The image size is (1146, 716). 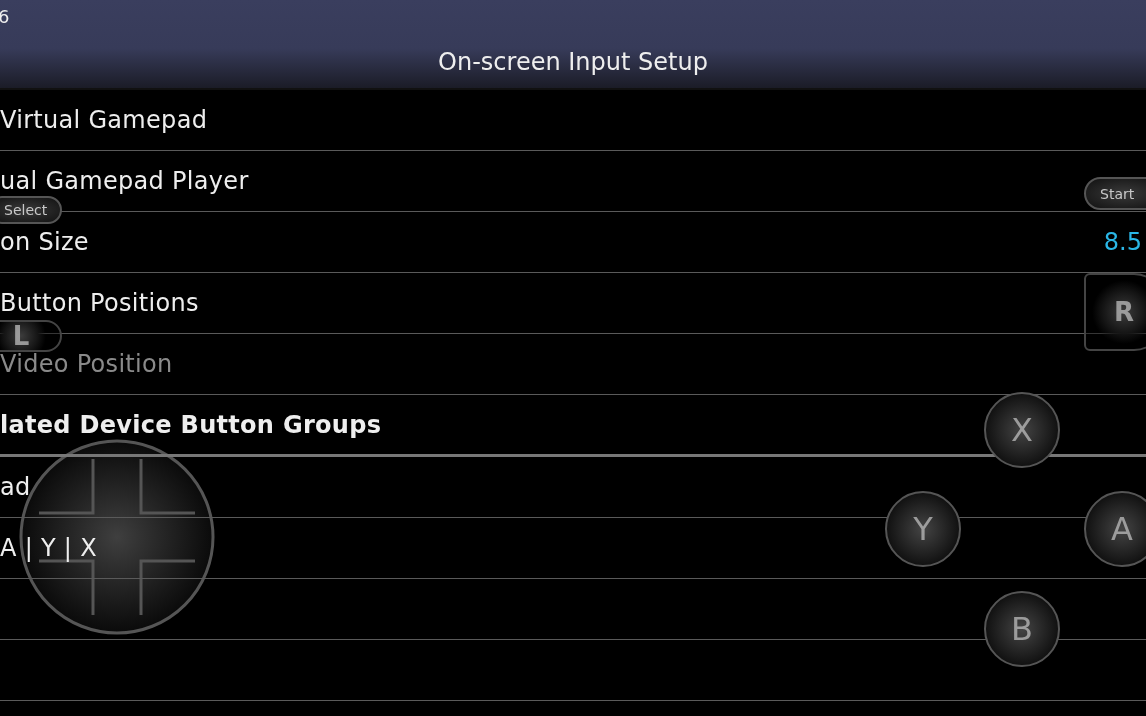 What do you see at coordinates (31, 336) in the screenshot?
I see `shoulder-button: L` at bounding box center [31, 336].